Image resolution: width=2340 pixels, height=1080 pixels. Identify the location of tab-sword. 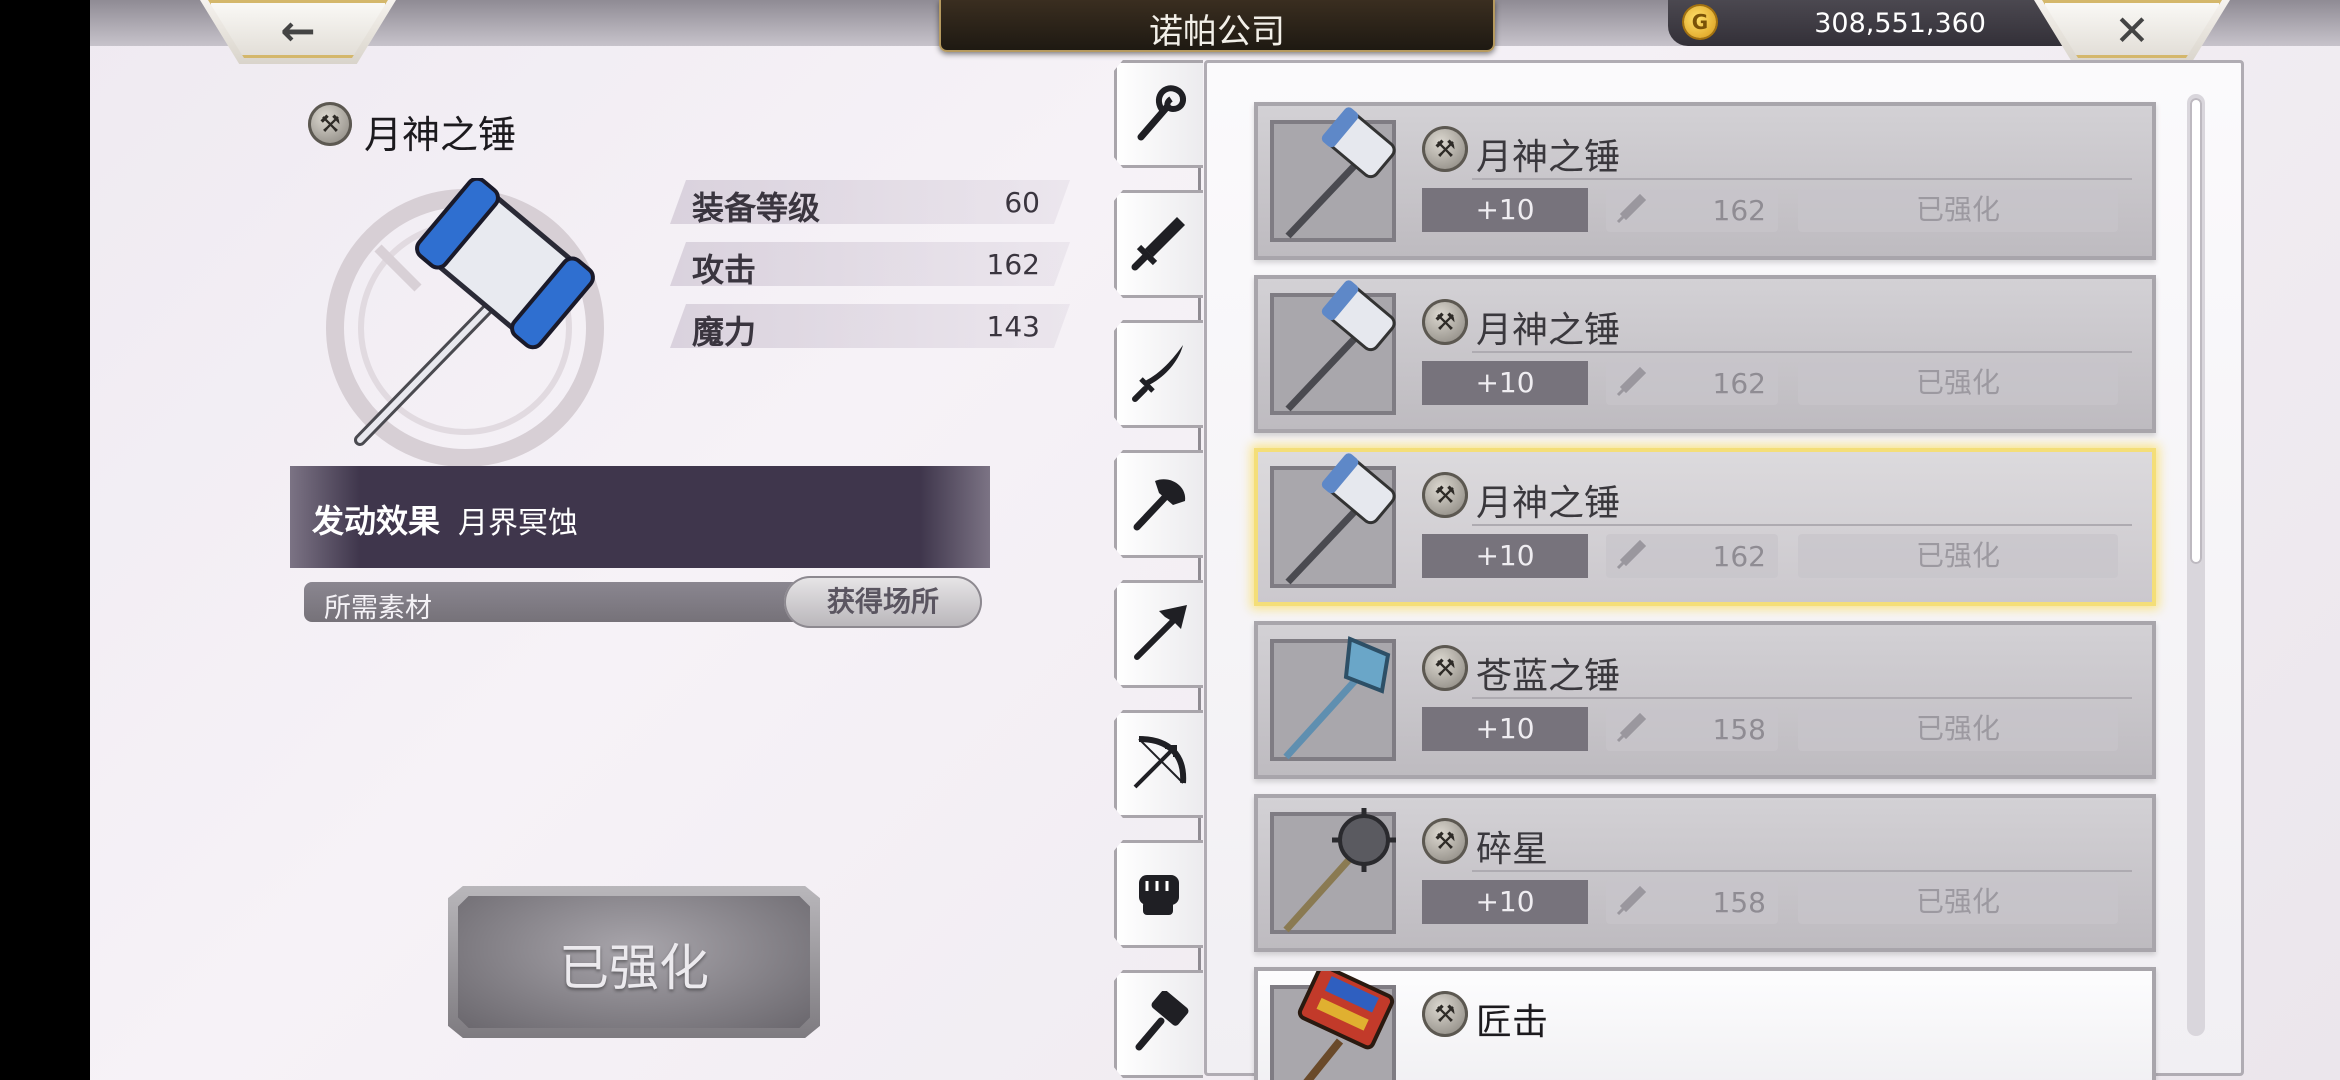
(1158, 244).